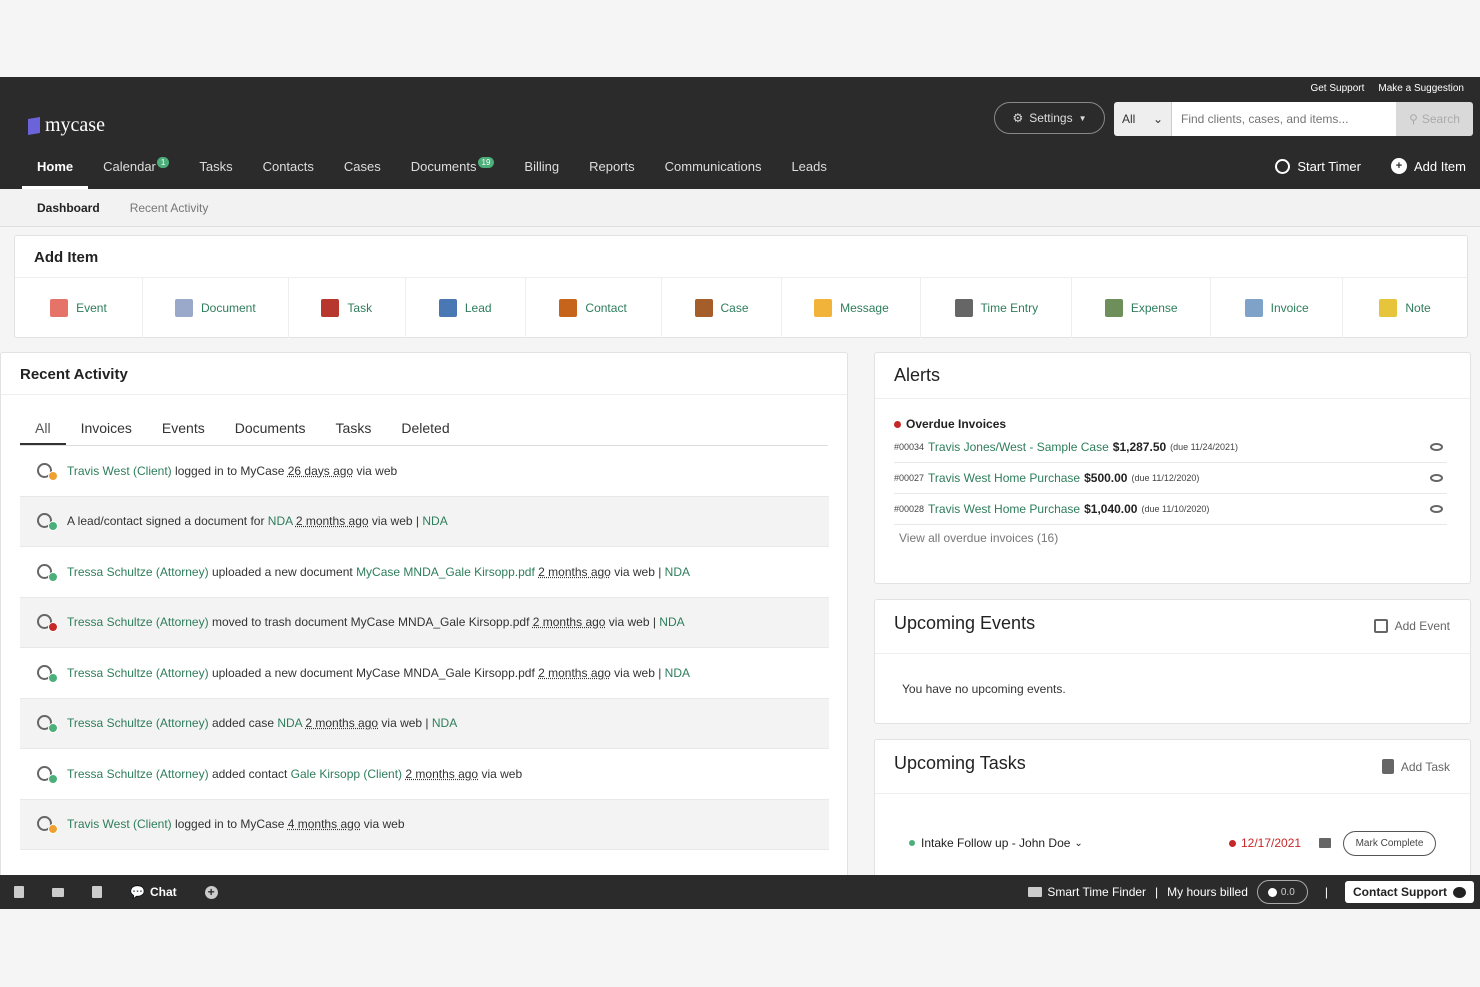 The height and width of the screenshot is (987, 1480). What do you see at coordinates (346, 774) in the screenshot?
I see `activity-object-link: Gale Kirsopp (Client)` at bounding box center [346, 774].